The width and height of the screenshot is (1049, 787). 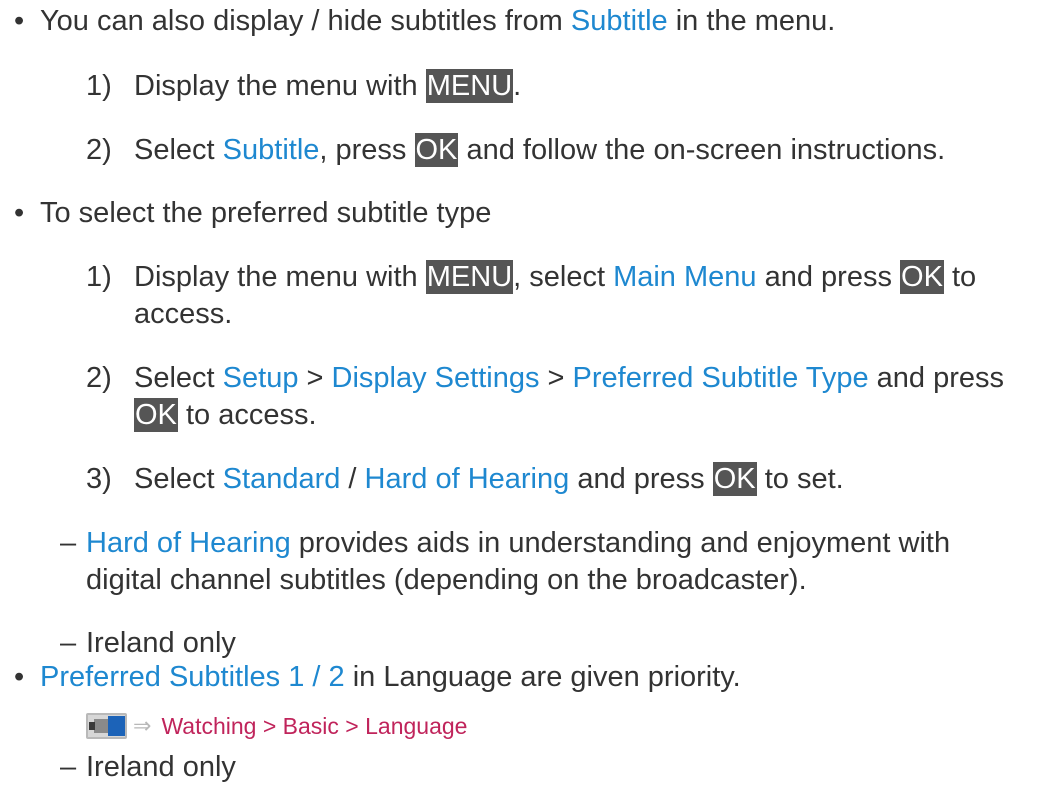 What do you see at coordinates (261, 378) in the screenshot?
I see `setup-link: Setup` at bounding box center [261, 378].